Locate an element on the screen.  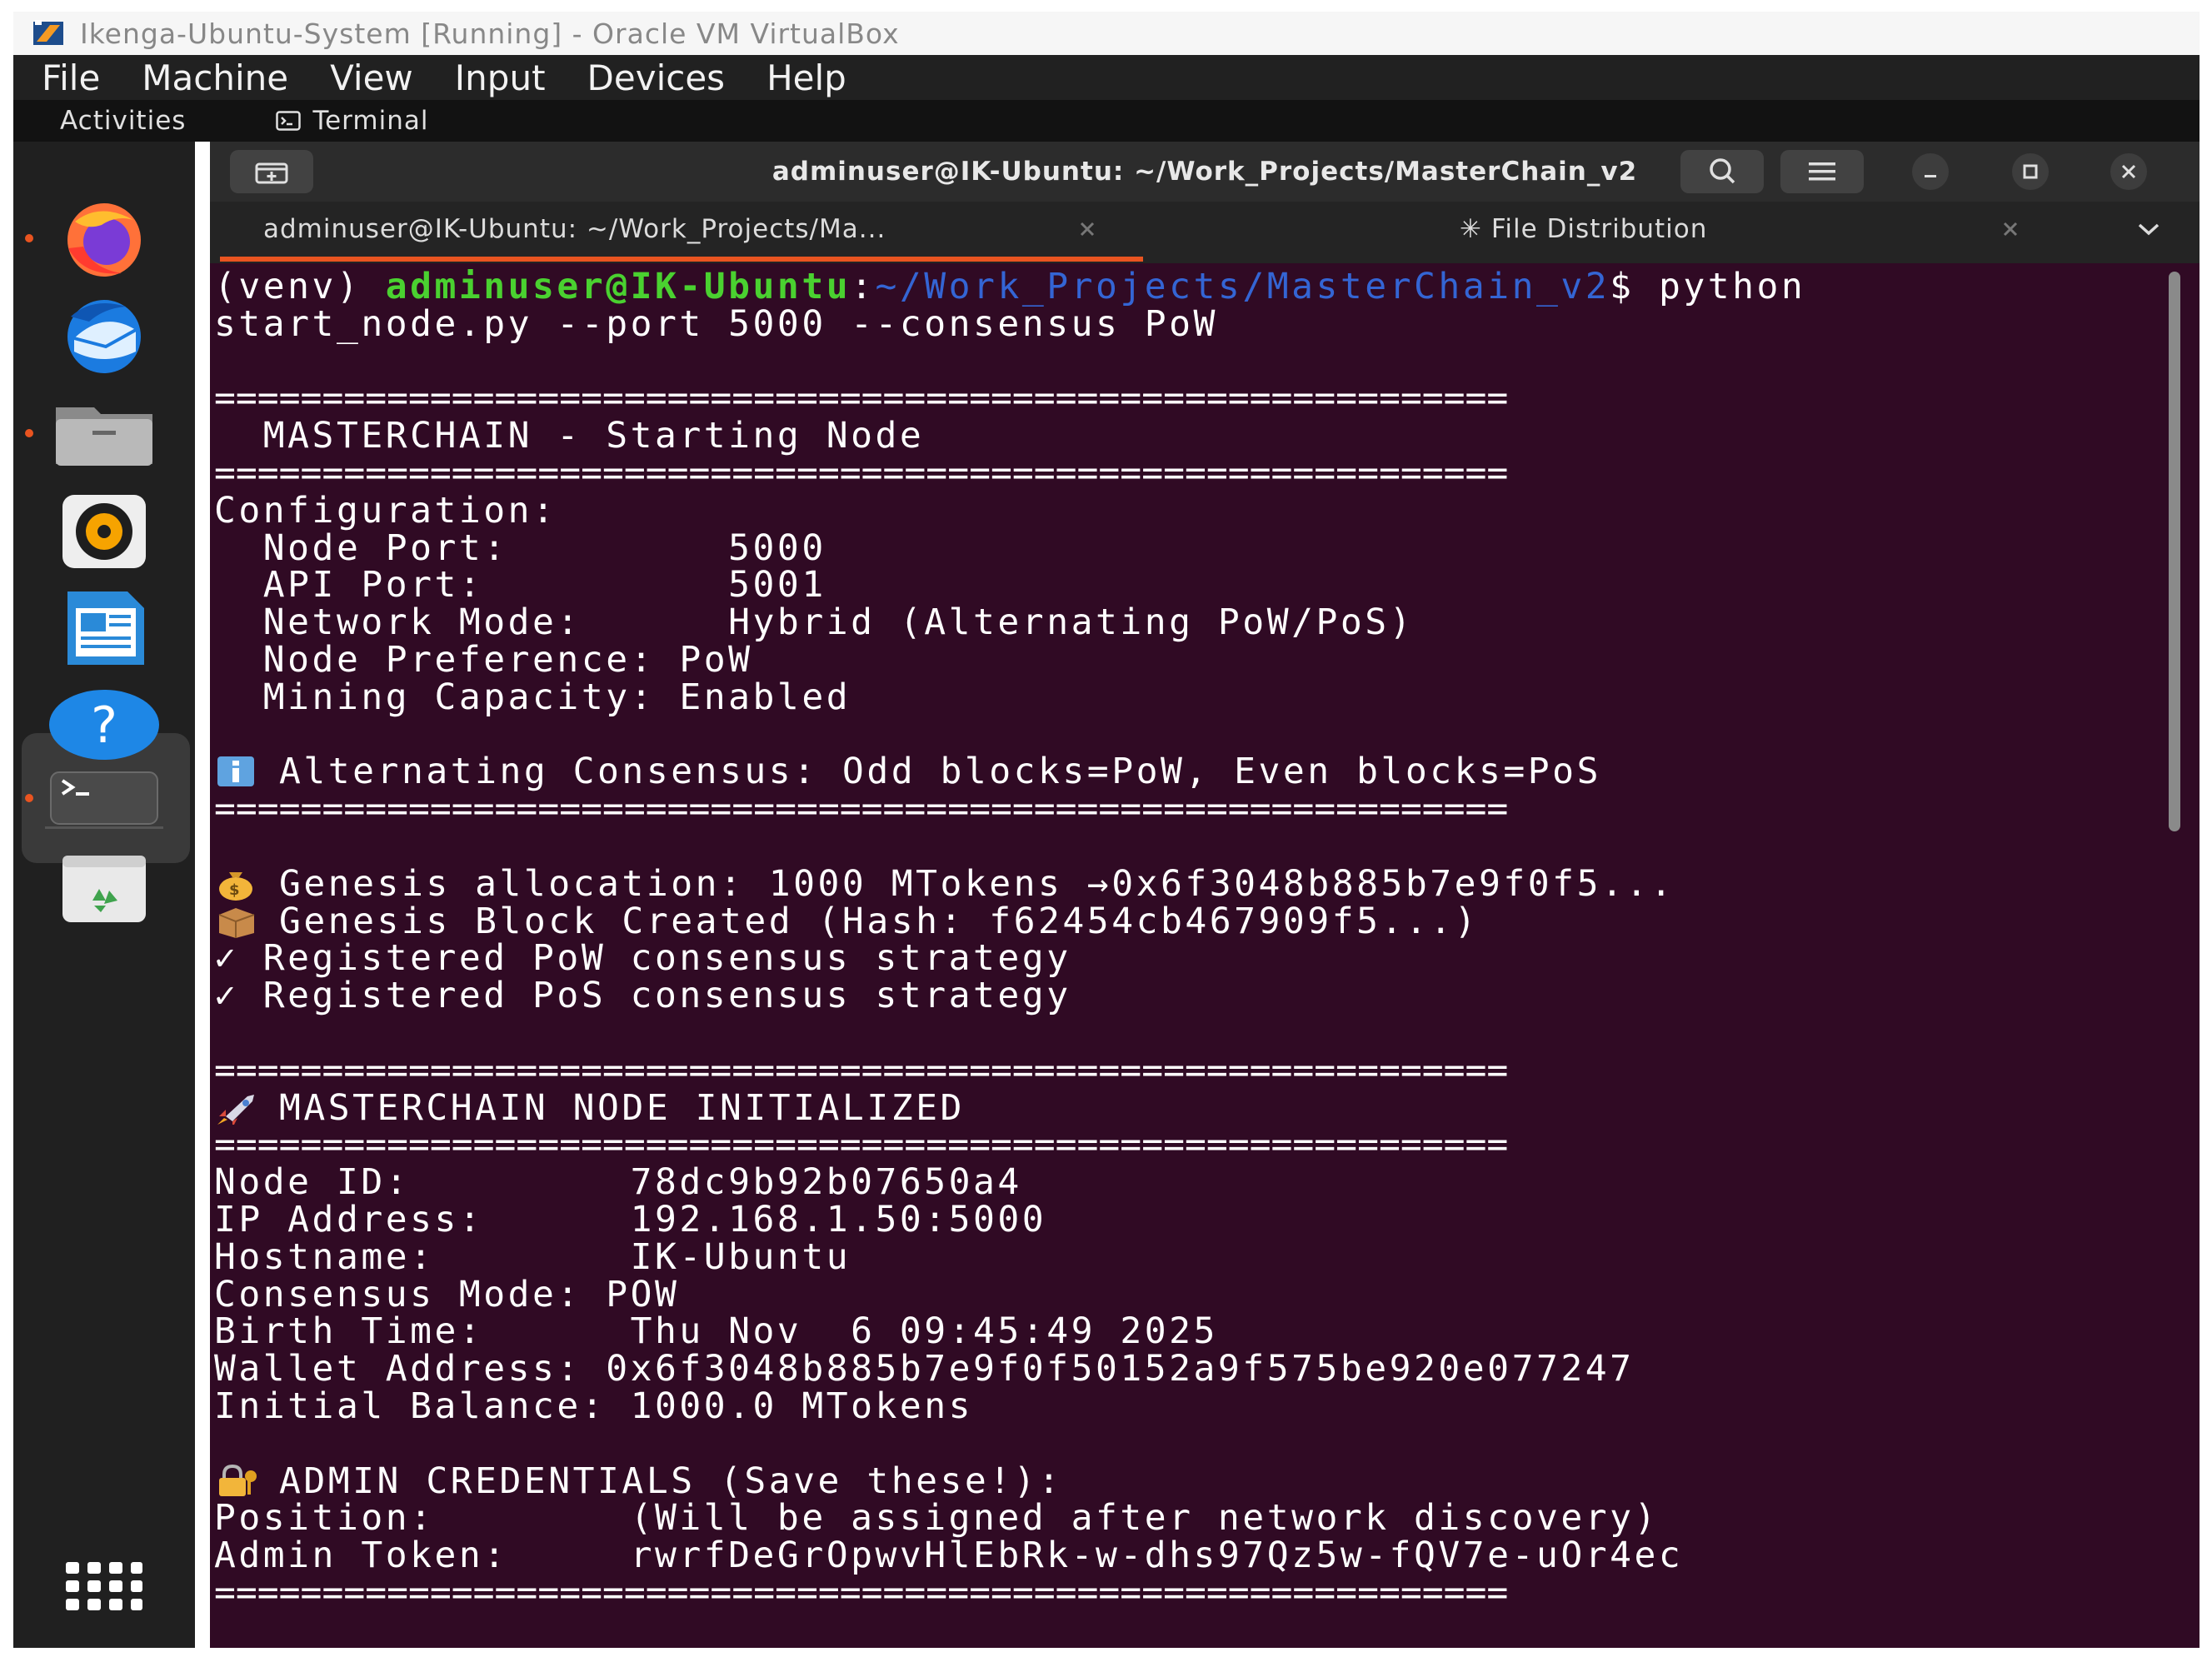
dock-rhythmbox is located at coordinates (104, 531).